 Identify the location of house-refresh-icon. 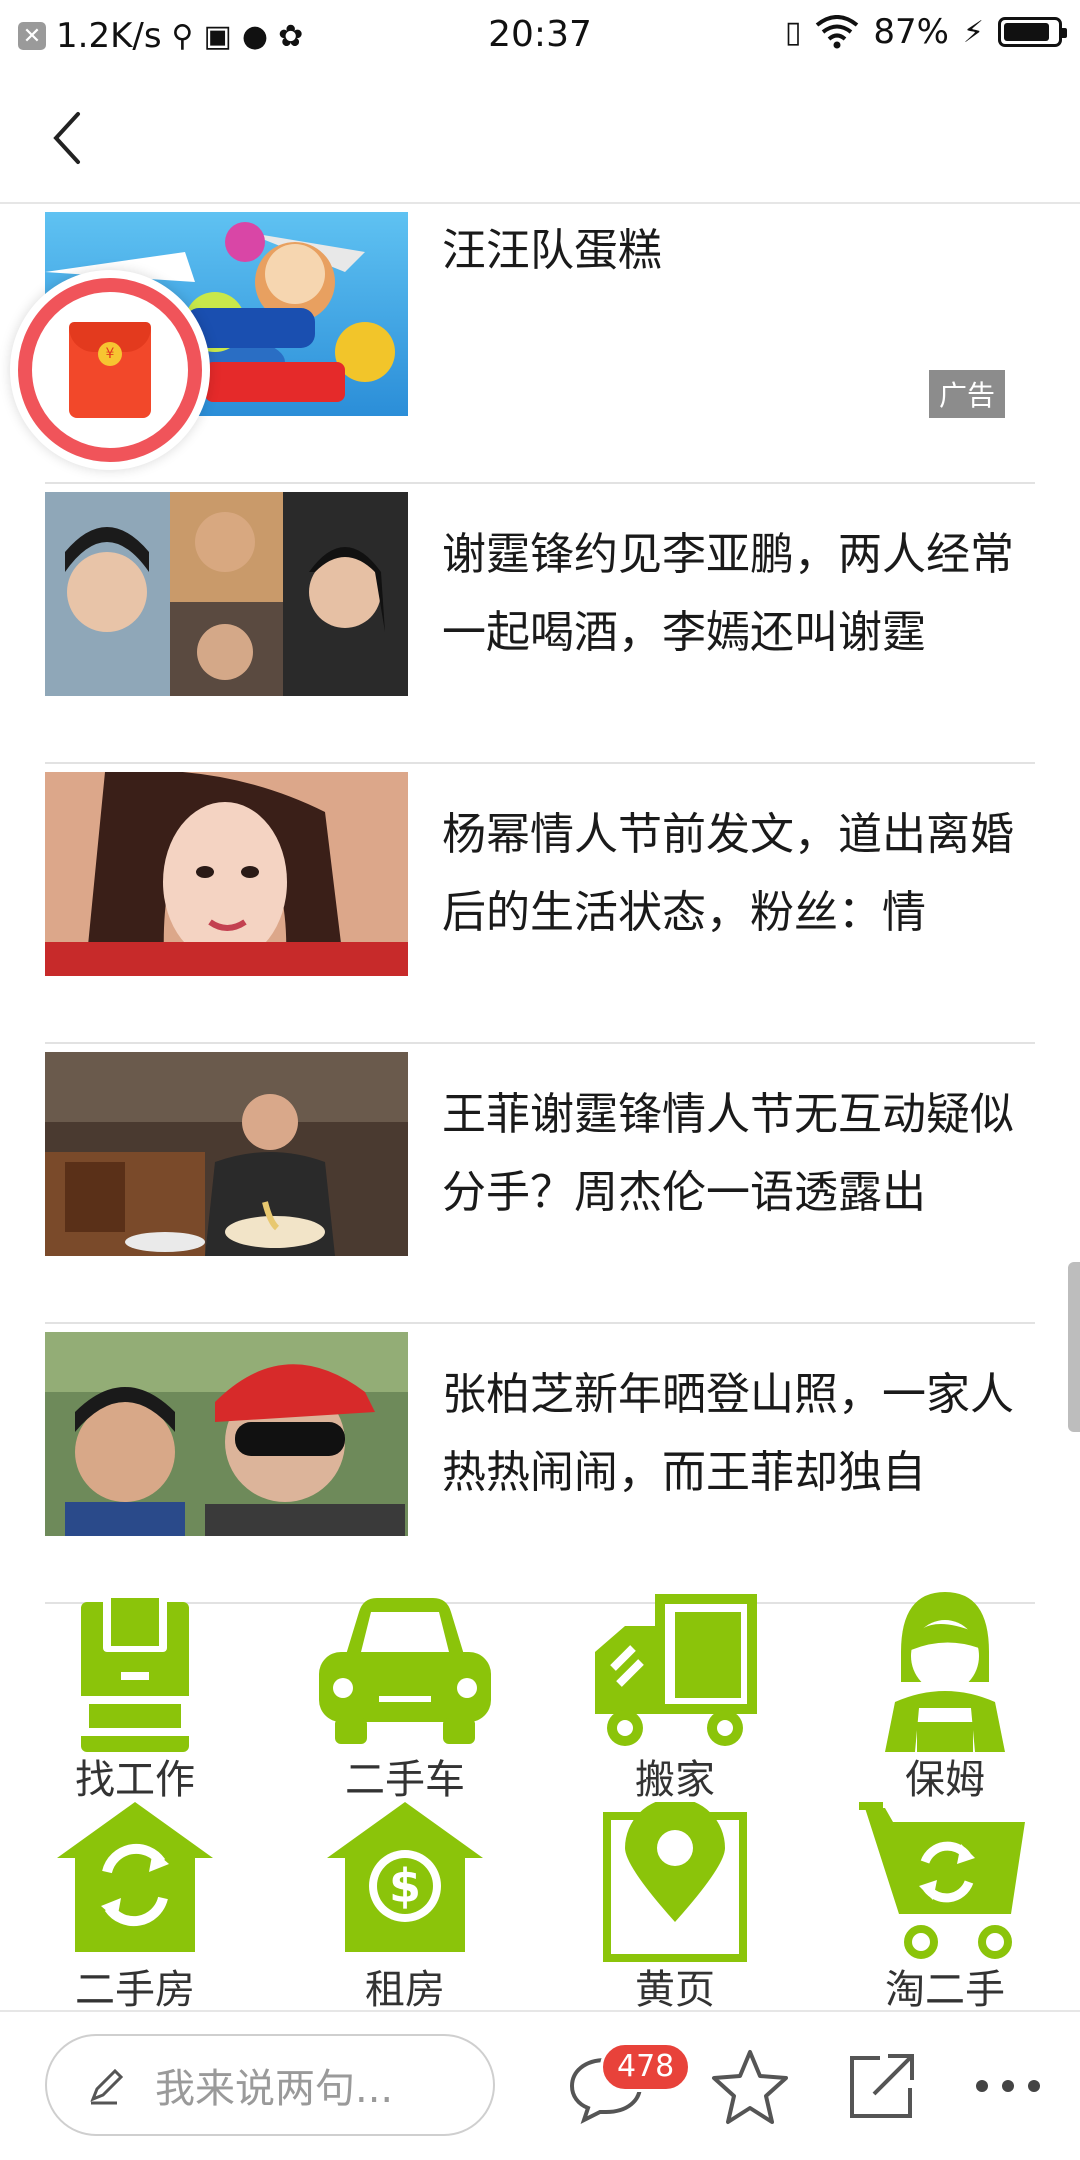
(135, 1877).